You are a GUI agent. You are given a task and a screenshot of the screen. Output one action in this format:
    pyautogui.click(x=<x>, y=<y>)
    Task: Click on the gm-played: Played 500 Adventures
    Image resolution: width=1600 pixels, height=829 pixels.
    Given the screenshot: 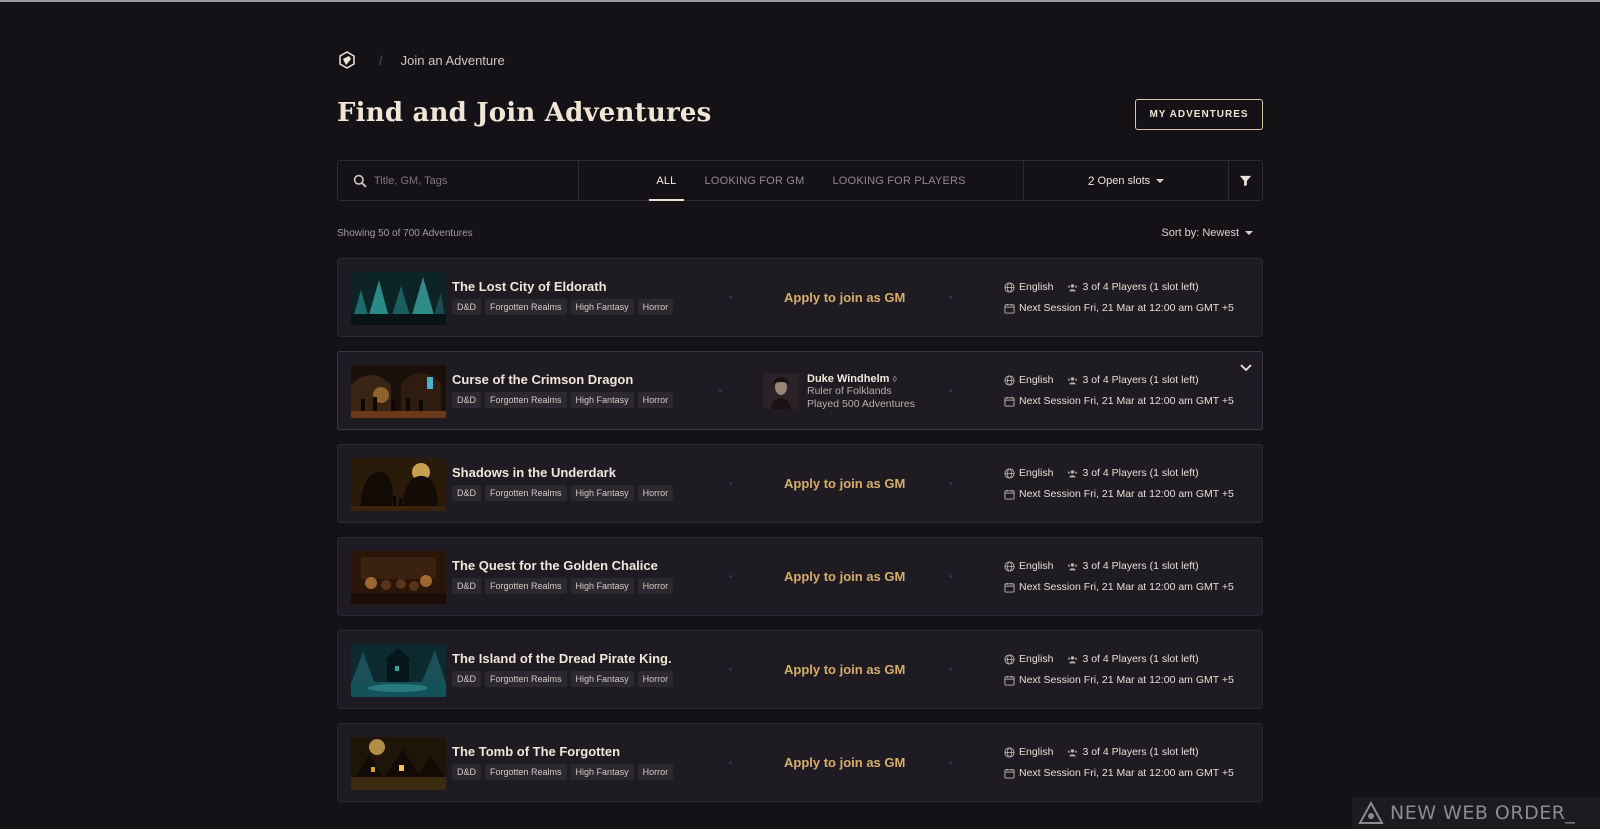 What is the action you would take?
    pyautogui.click(x=861, y=404)
    